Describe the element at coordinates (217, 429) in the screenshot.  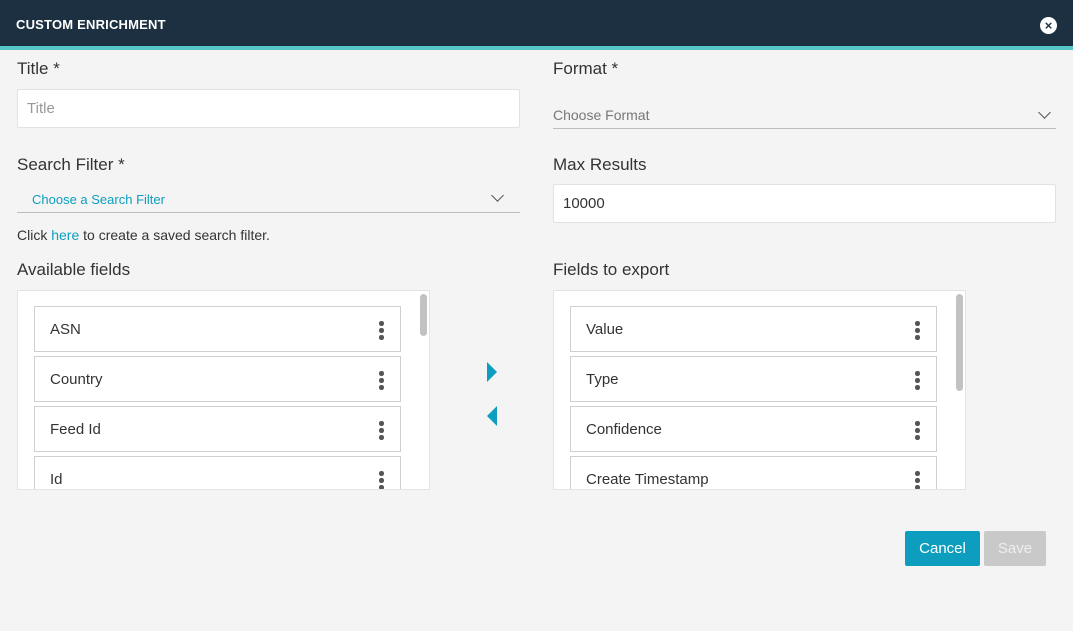
I see `available-field-item: Feed Id` at that location.